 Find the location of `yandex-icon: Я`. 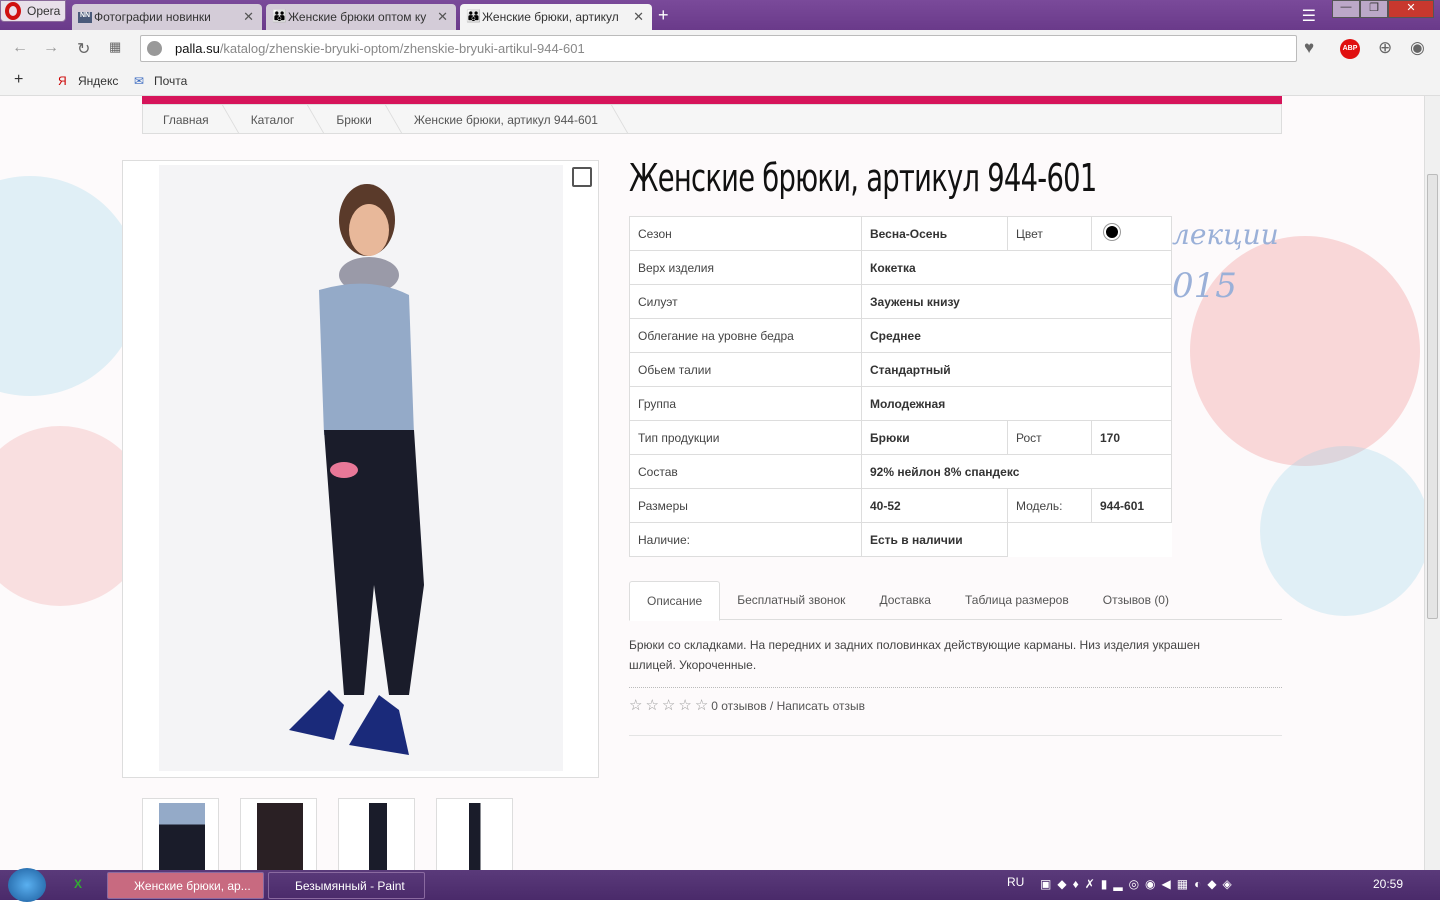

yandex-icon: Я is located at coordinates (62, 81).